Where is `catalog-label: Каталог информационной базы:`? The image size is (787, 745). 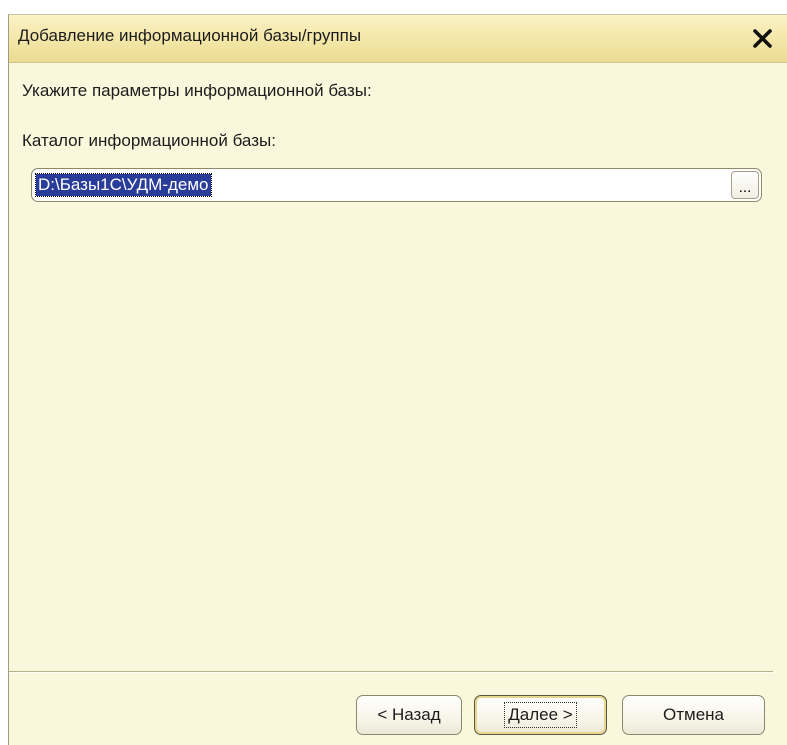 catalog-label: Каталог информационной базы: is located at coordinates (149, 140).